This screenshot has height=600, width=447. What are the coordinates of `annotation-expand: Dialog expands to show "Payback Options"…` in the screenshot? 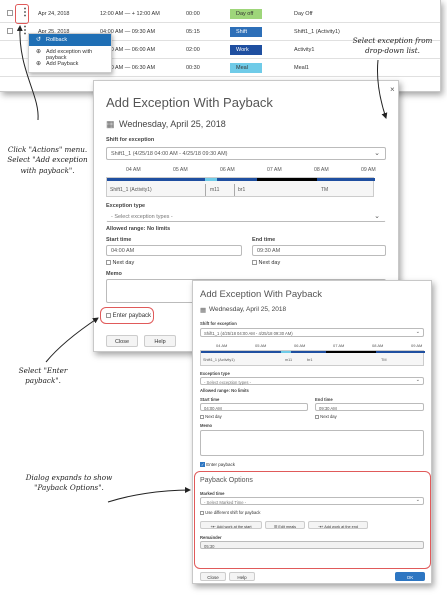 It's located at (69, 483).